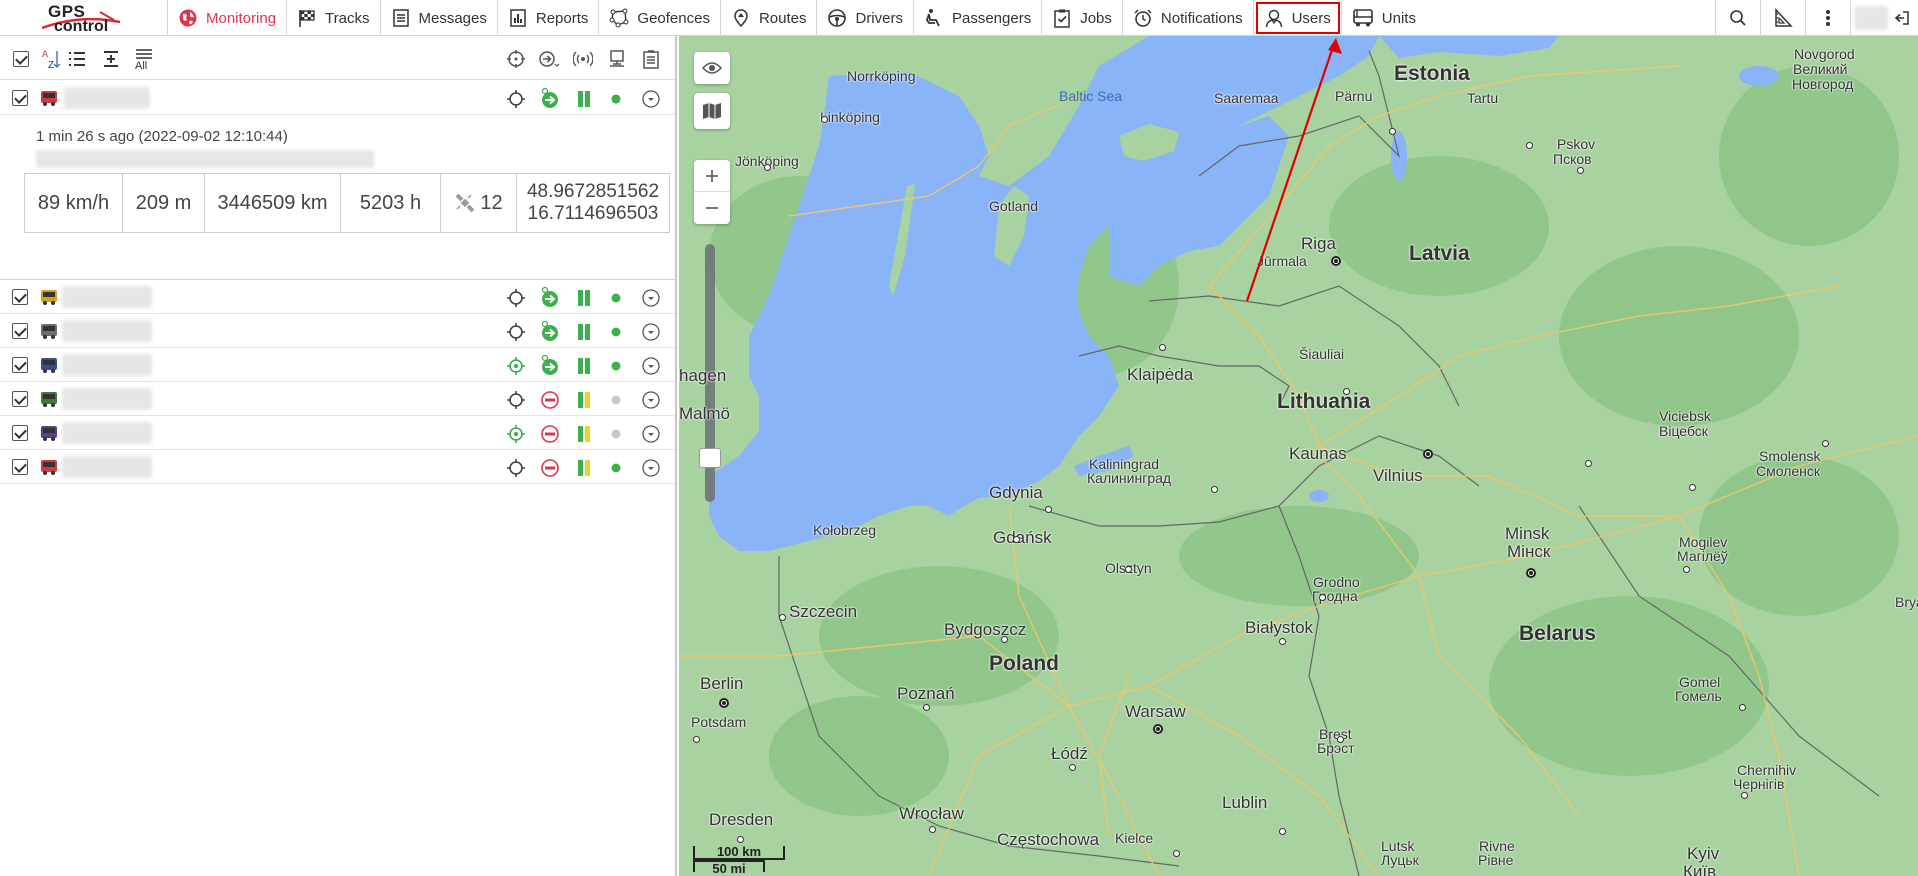  Describe the element at coordinates (978, 18) in the screenshot. I see `nav-passengers: Passengers` at that location.